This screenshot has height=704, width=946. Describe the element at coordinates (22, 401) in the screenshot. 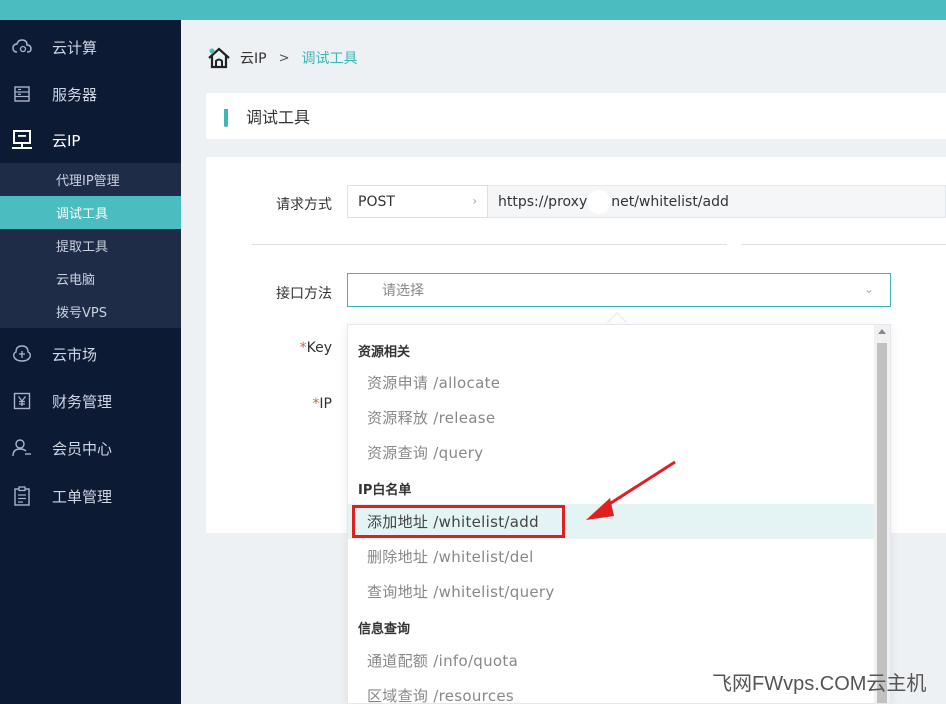

I see `yen-icon` at that location.